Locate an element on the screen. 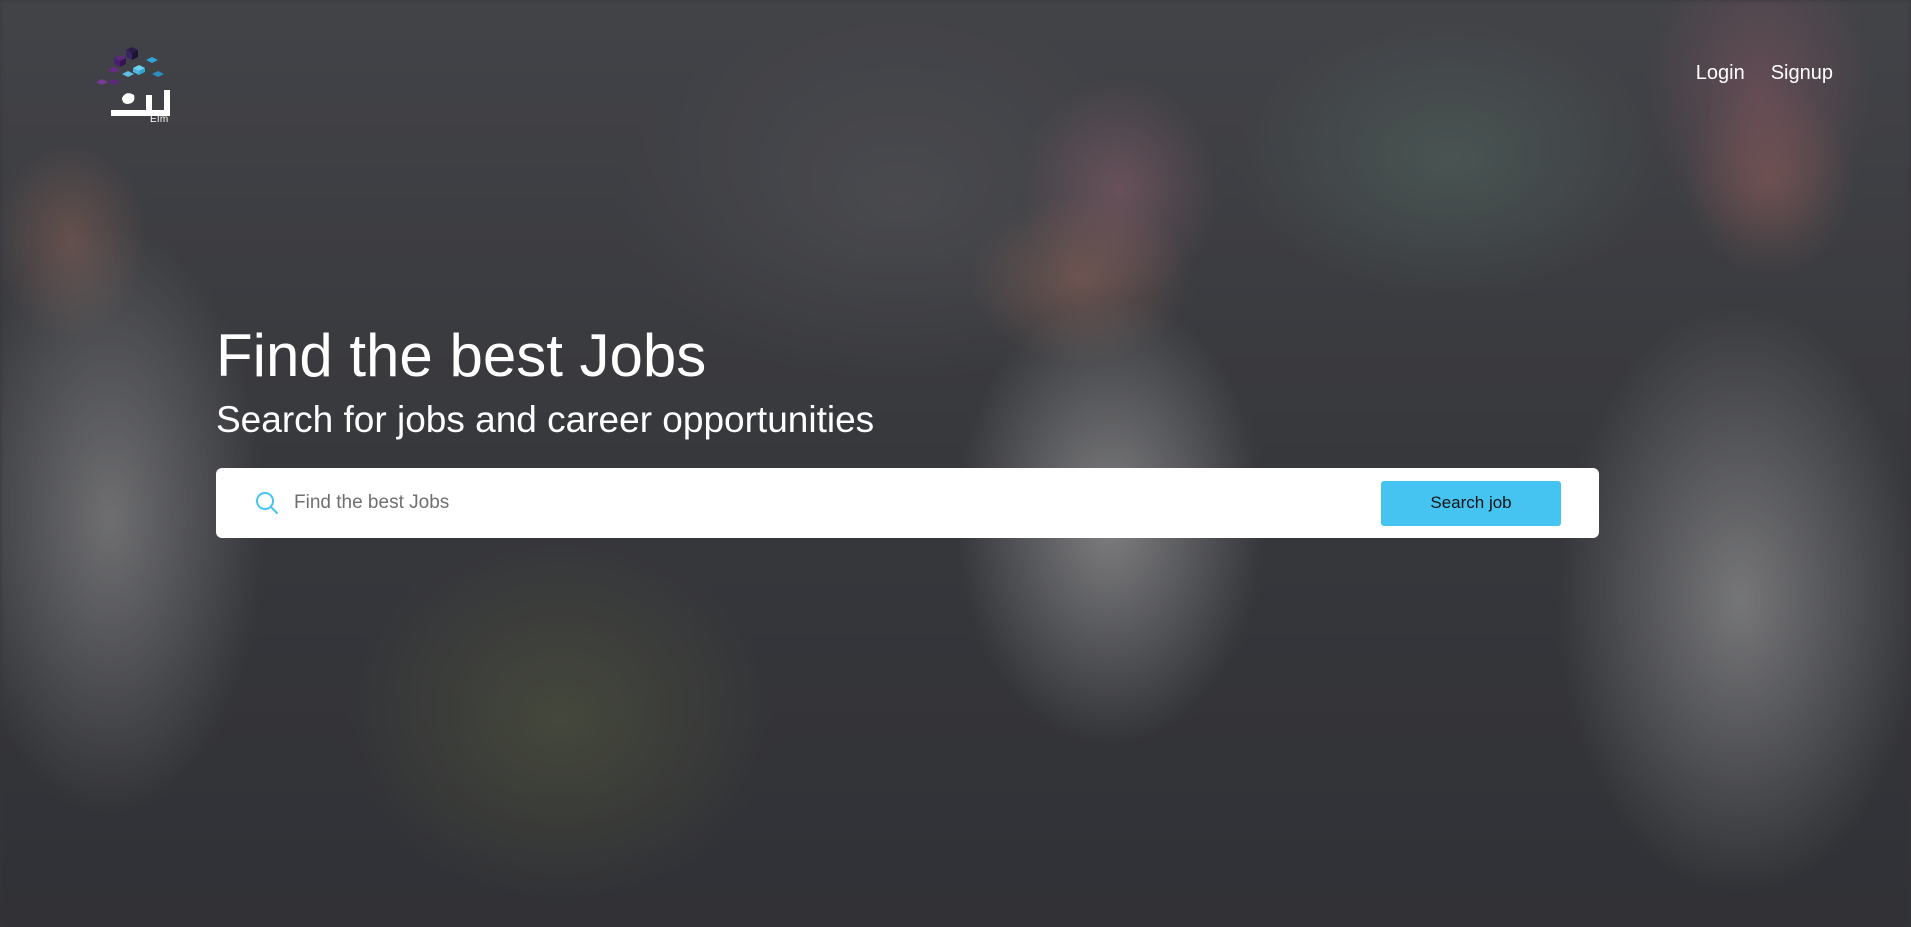  search-icon is located at coordinates (267, 503).